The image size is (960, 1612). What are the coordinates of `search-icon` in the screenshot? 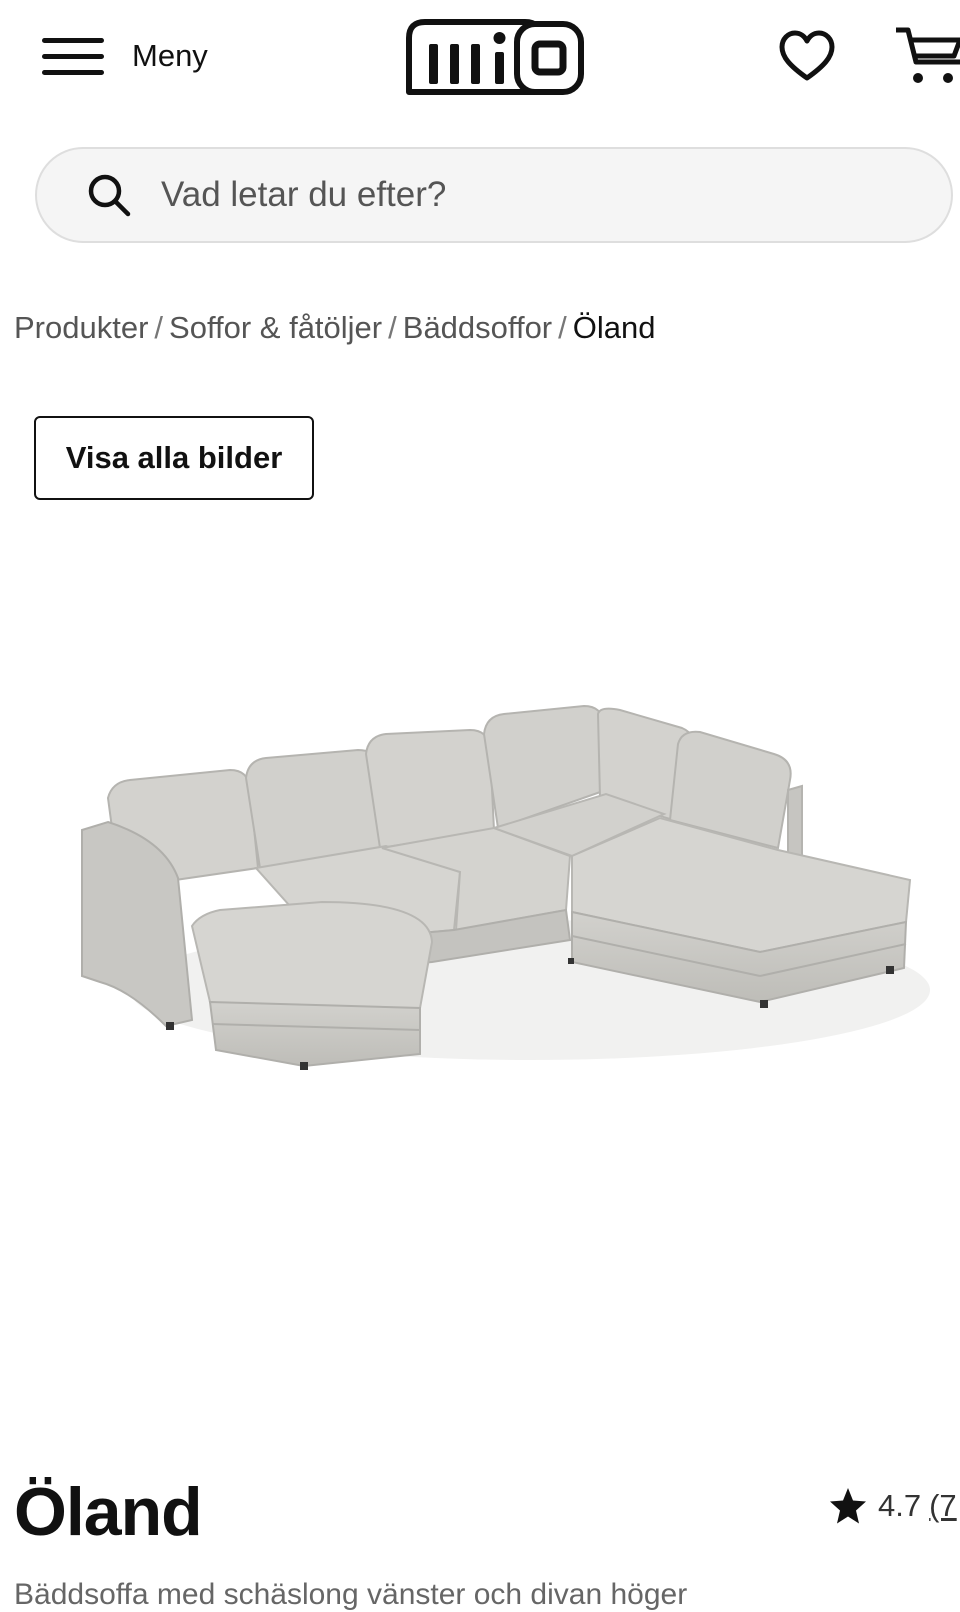 It's located at (109, 195).